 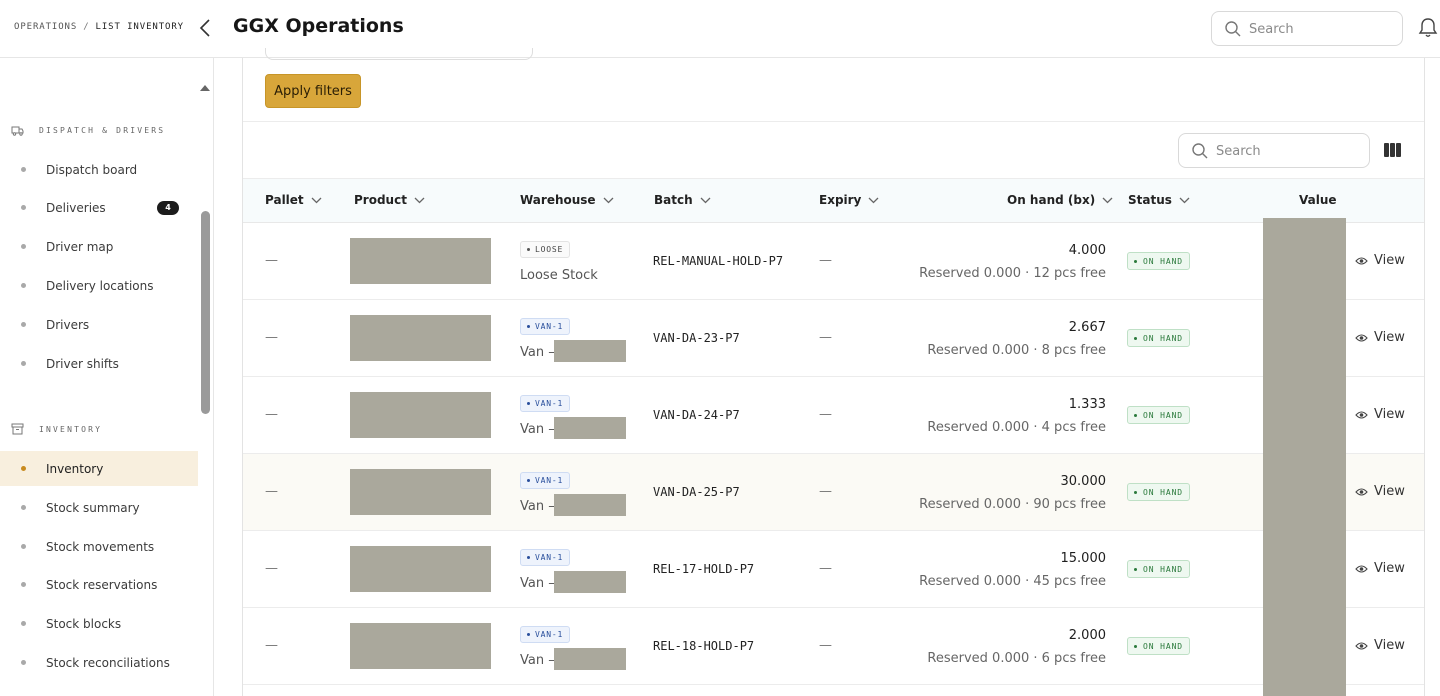 I want to click on on-hand-cell: 30.000 Reserved 0.000 · 90 pcs free, so click(x=1012, y=493).